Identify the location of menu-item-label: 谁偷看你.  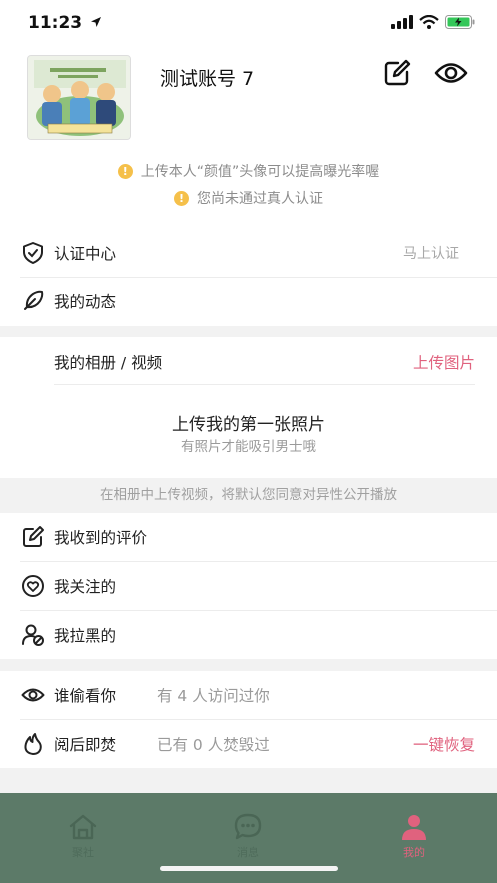
(85, 696).